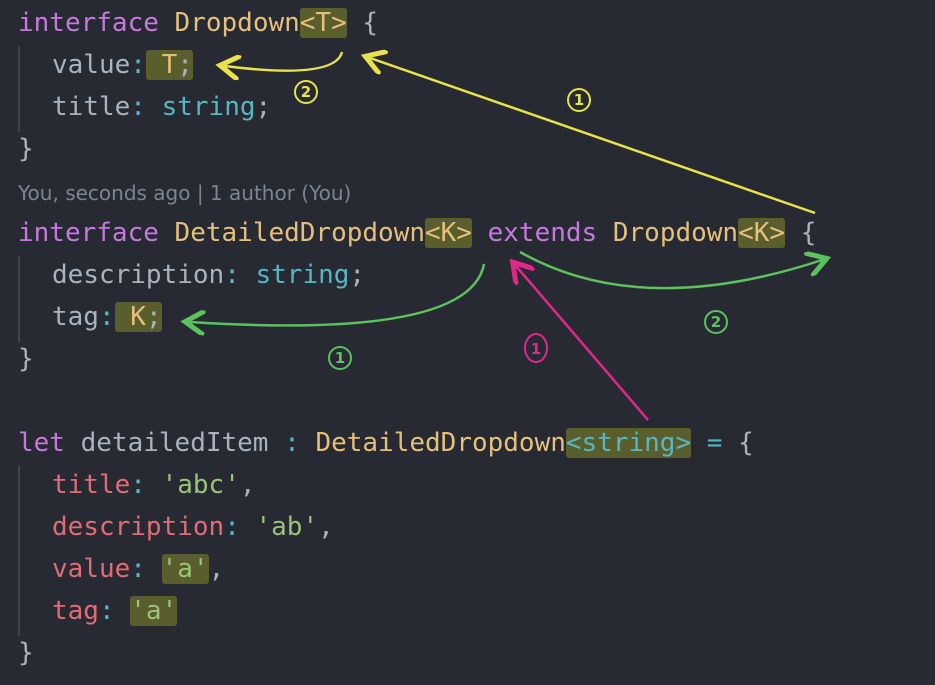 This screenshot has width=935, height=685. I want to click on generic-param: <T>, so click(323, 23).